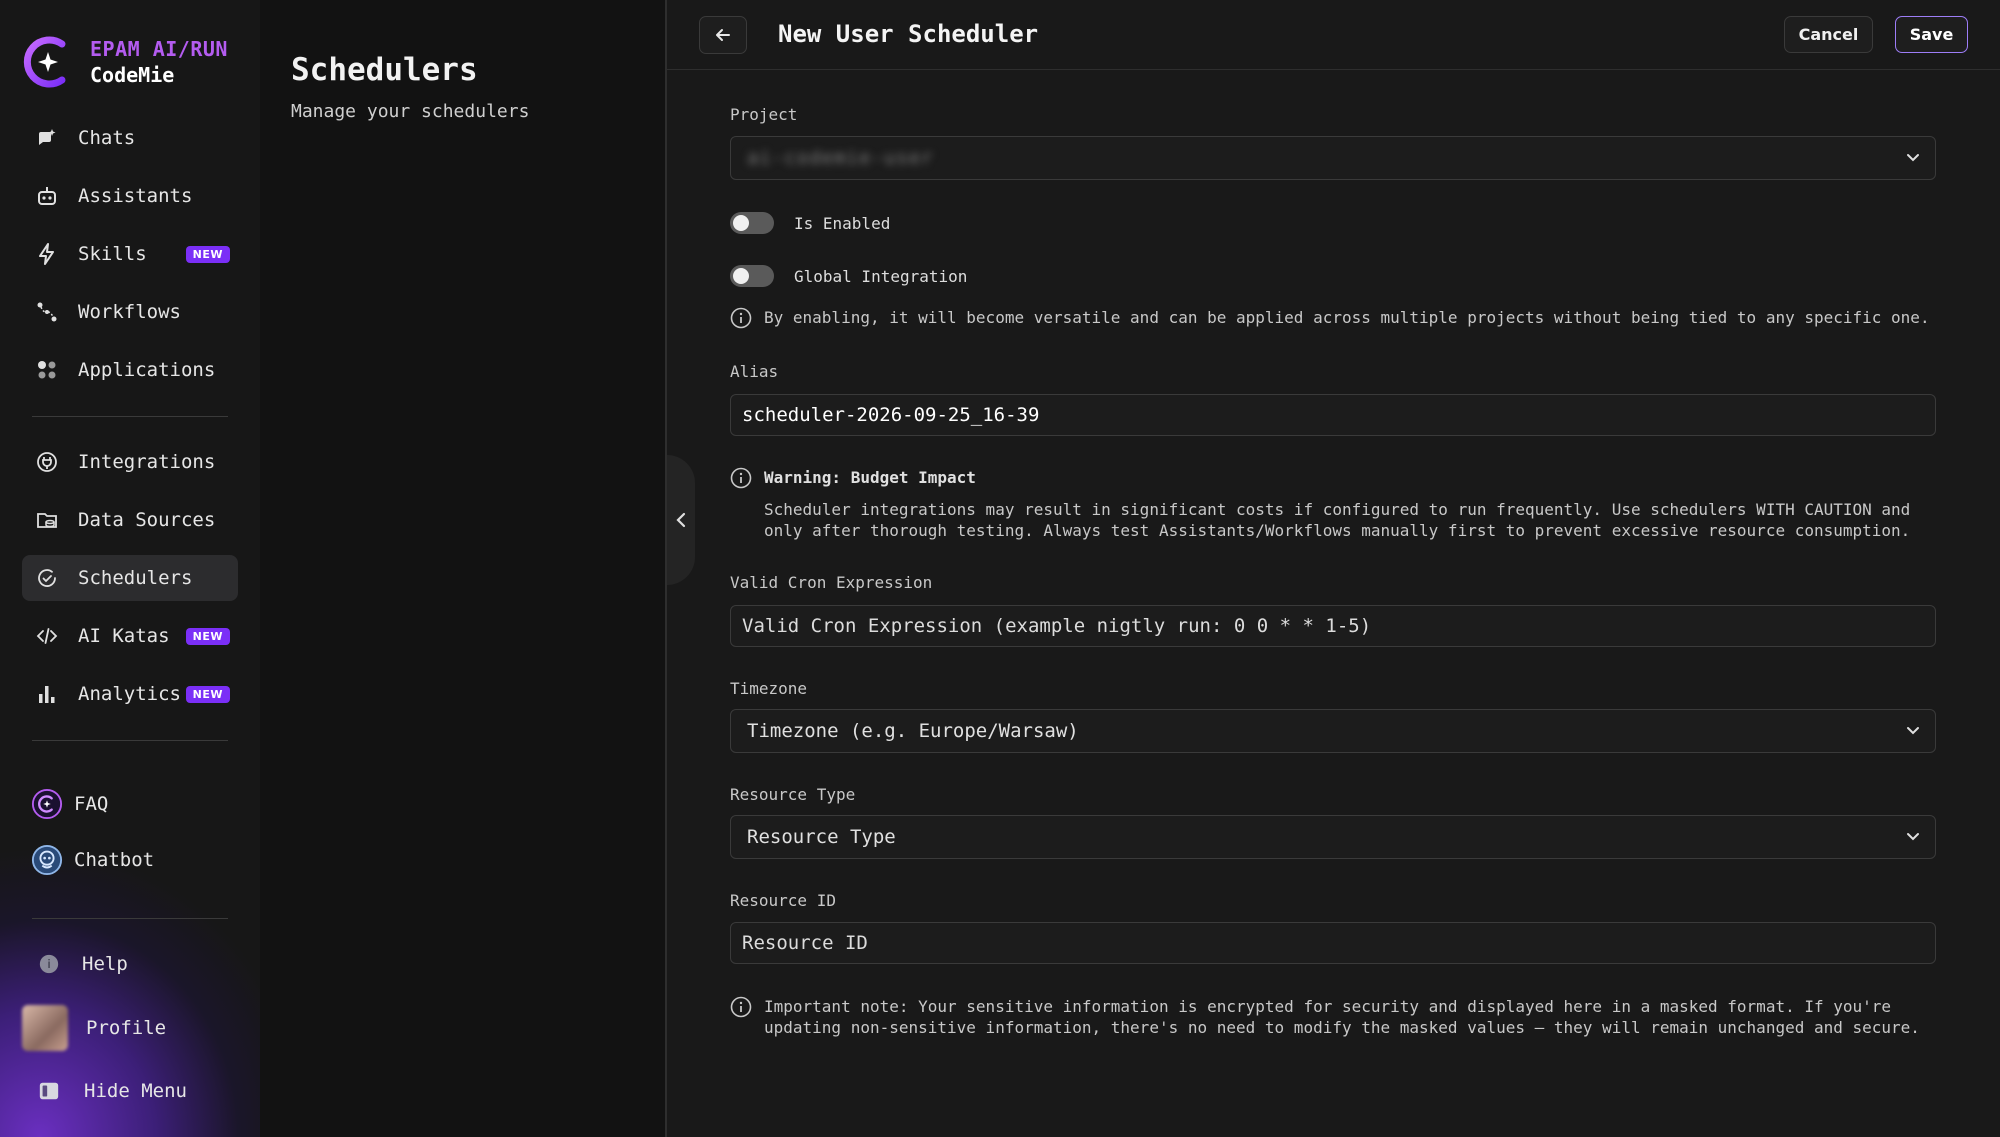 This screenshot has height=1137, width=2000. What do you see at coordinates (112, 254) in the screenshot?
I see `sidebar-item-label: Skills` at bounding box center [112, 254].